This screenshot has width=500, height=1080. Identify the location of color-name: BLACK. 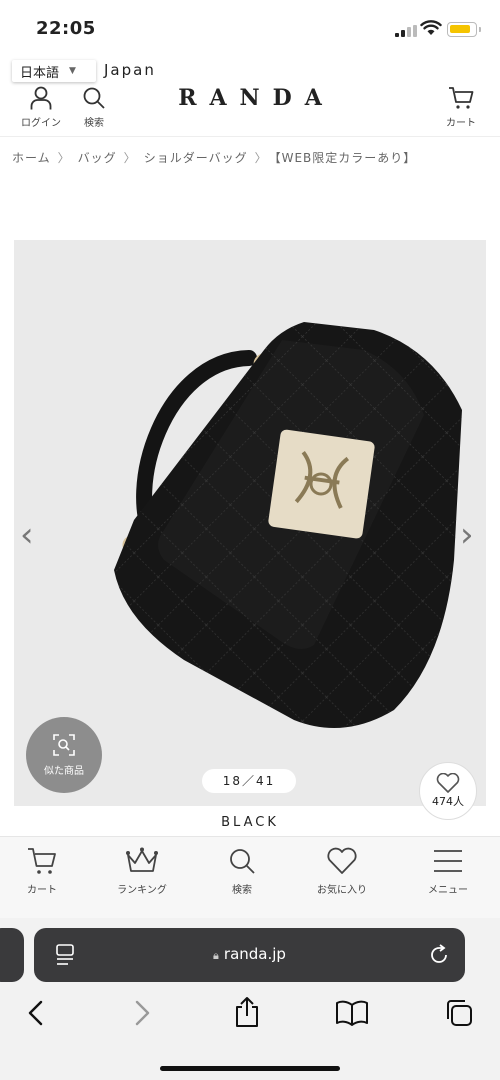
(250, 822).